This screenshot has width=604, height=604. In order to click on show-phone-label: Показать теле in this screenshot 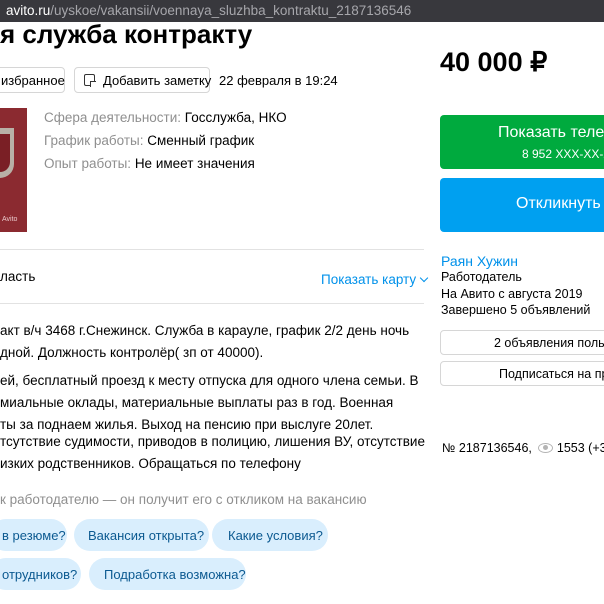, I will do `click(551, 132)`.